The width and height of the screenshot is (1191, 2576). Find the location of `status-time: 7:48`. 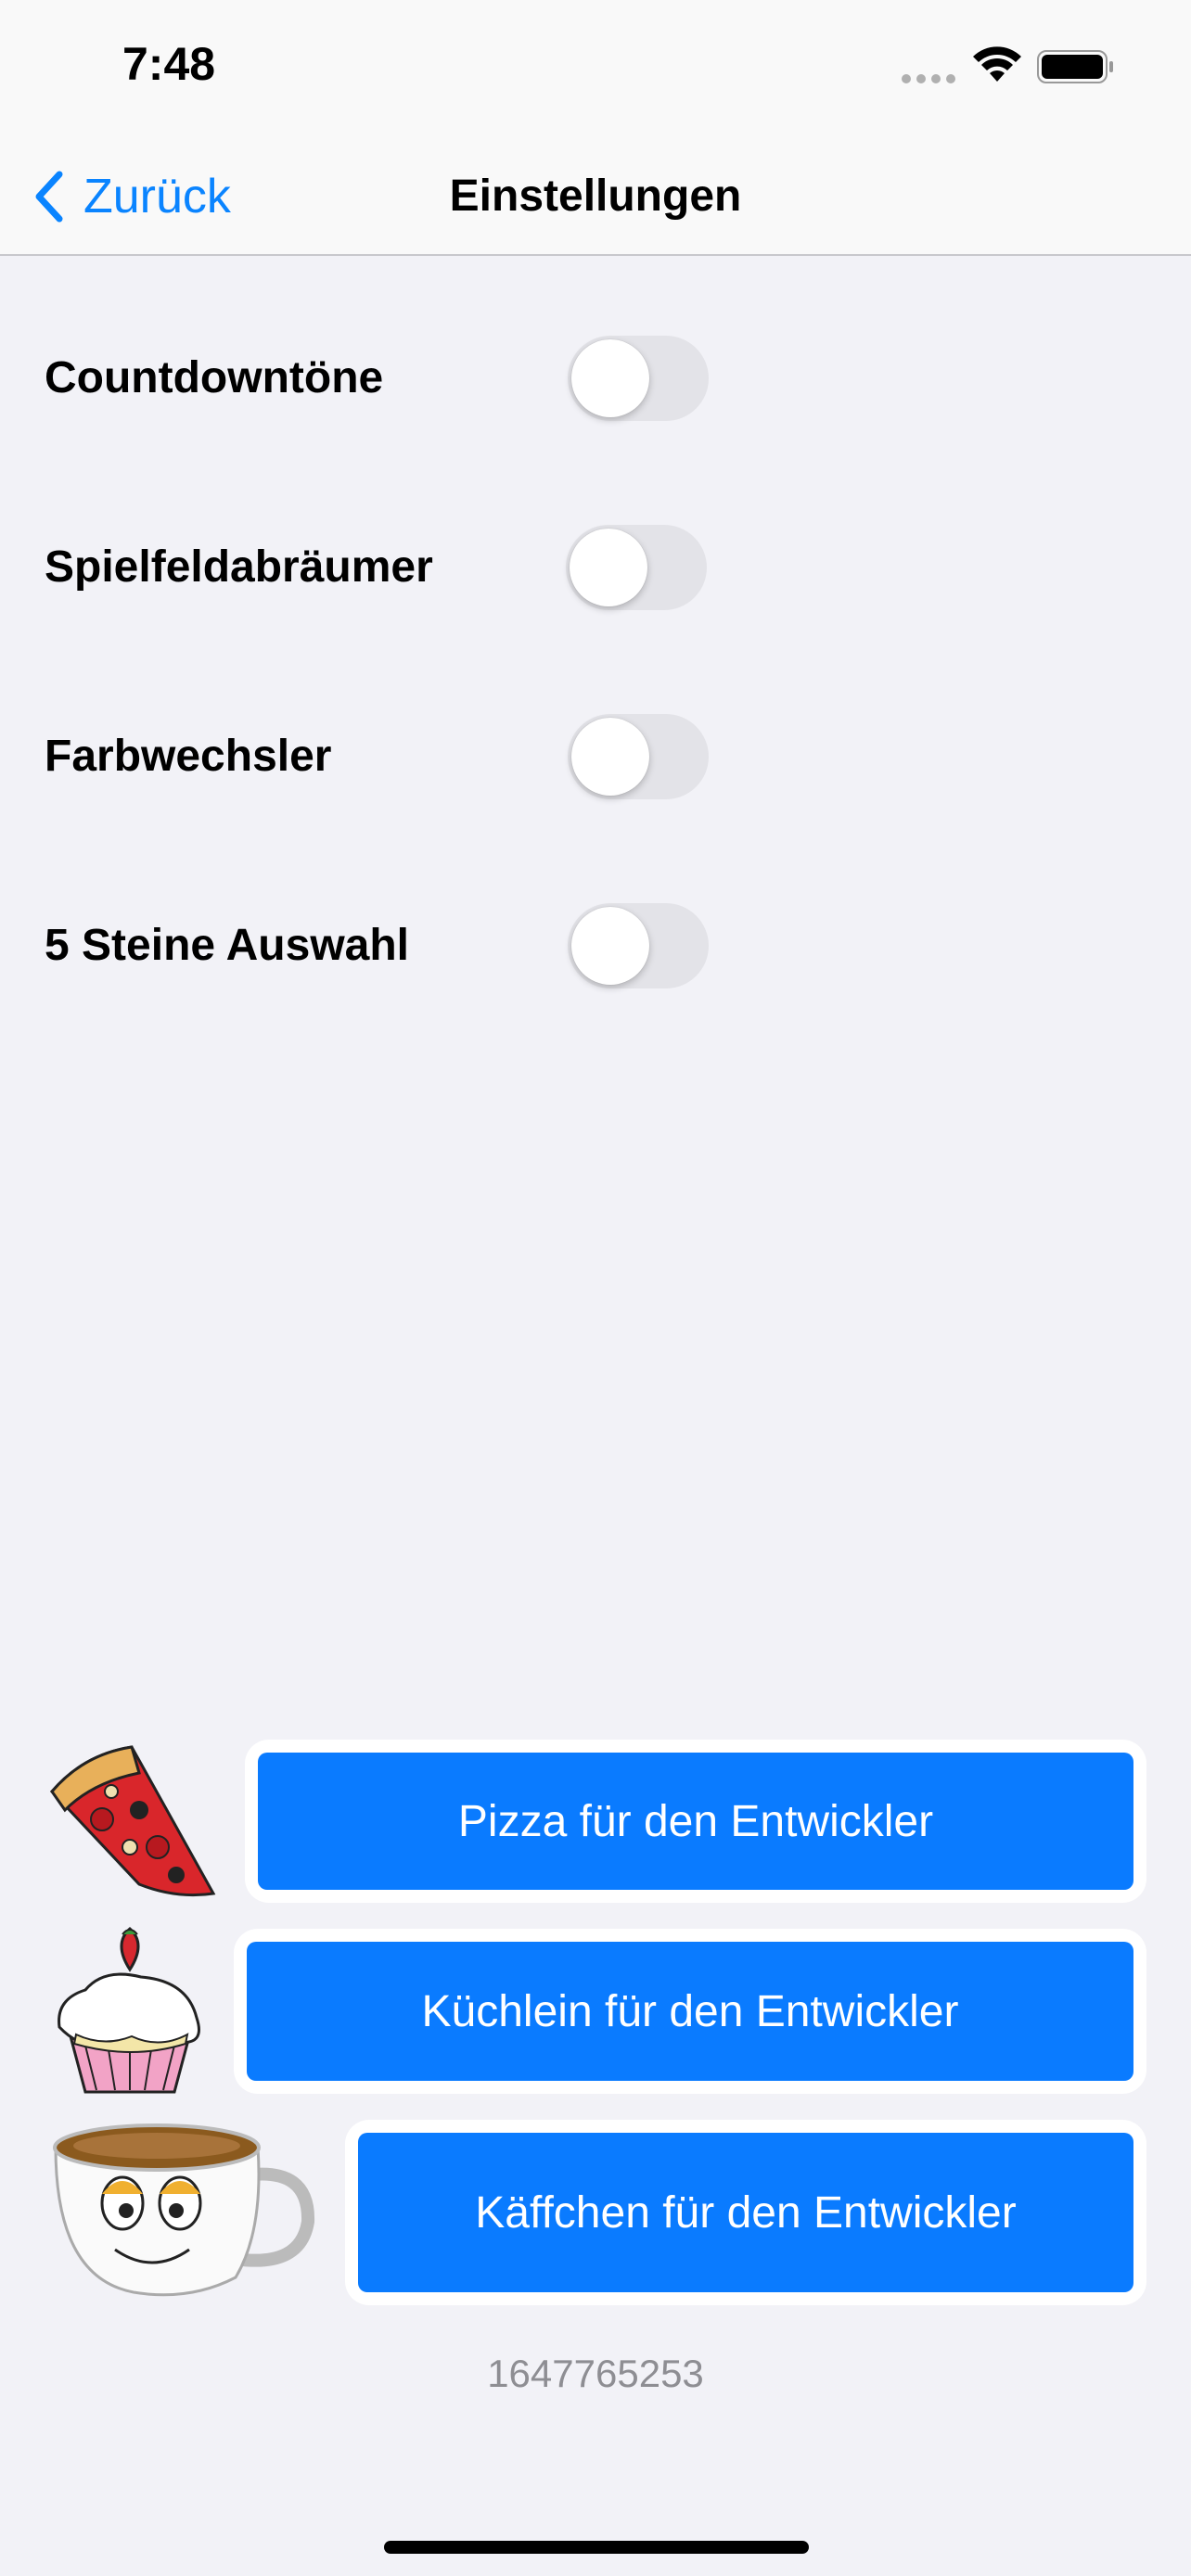

status-time: 7:48 is located at coordinates (169, 64).